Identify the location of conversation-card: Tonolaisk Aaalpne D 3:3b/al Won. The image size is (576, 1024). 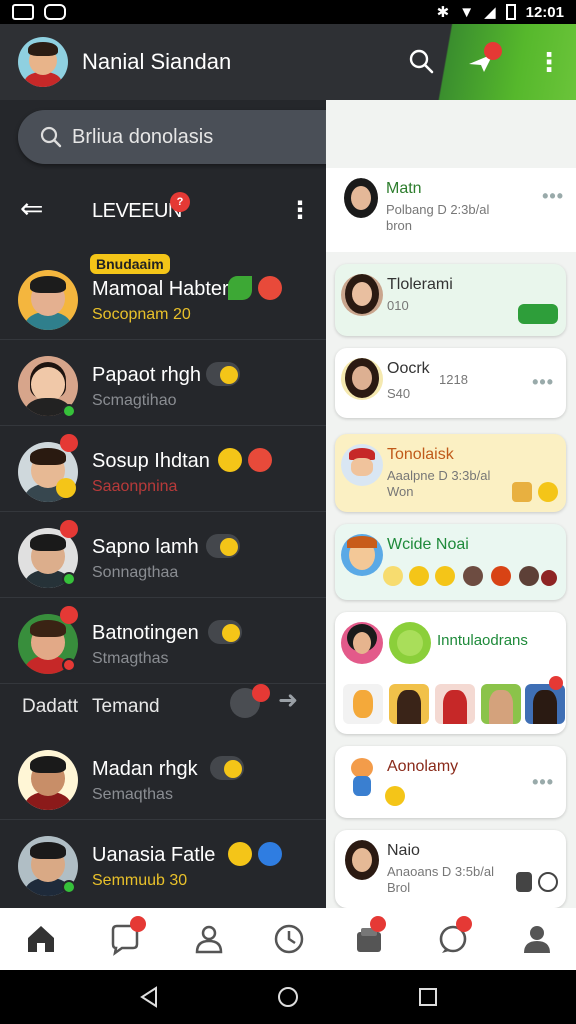
(450, 473).